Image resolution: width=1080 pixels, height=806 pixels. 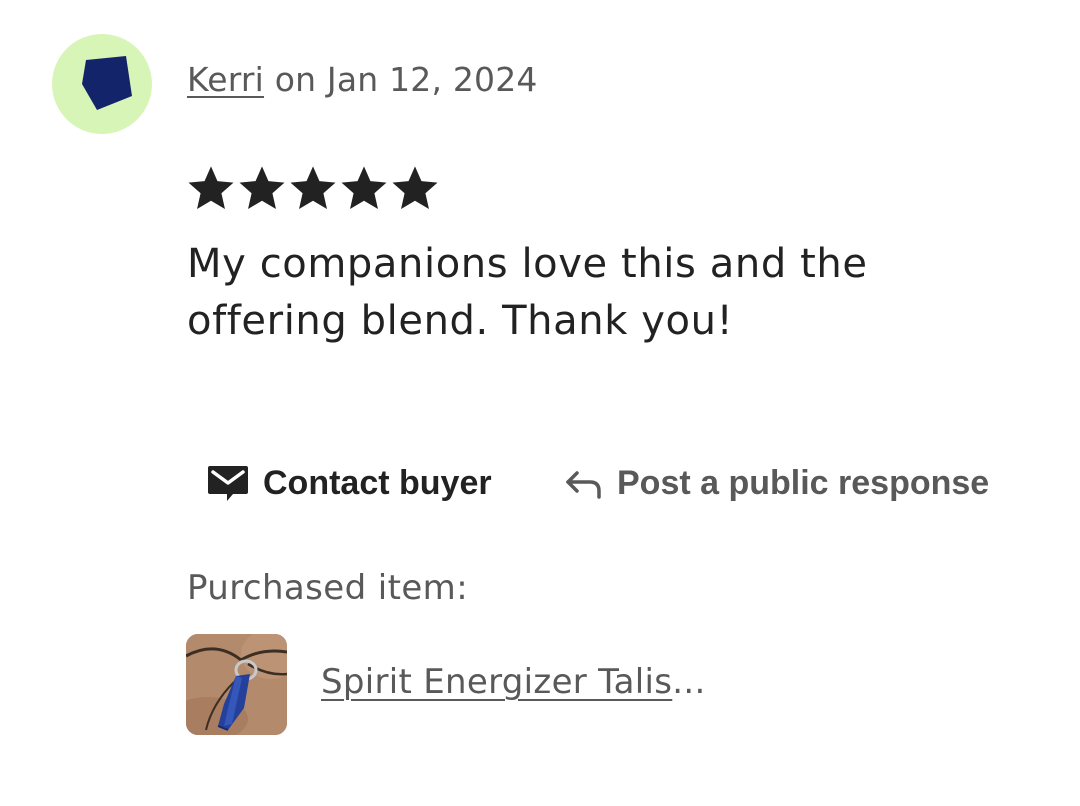 I want to click on mail-icon, so click(x=228, y=483).